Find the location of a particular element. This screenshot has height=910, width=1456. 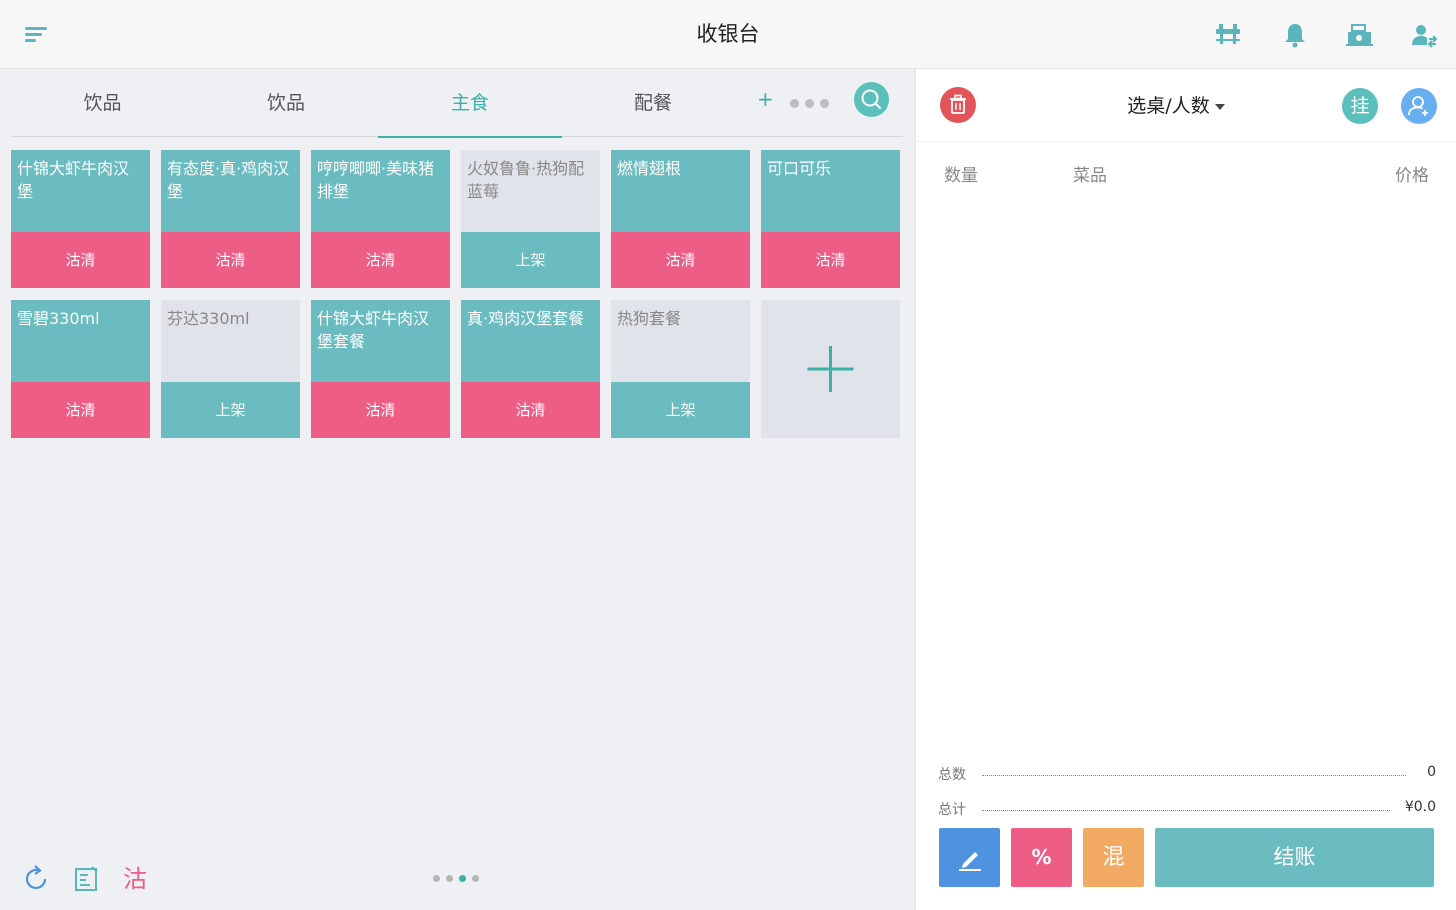

product-name: 真·鸡肉汉堡套餐 is located at coordinates (530, 341).